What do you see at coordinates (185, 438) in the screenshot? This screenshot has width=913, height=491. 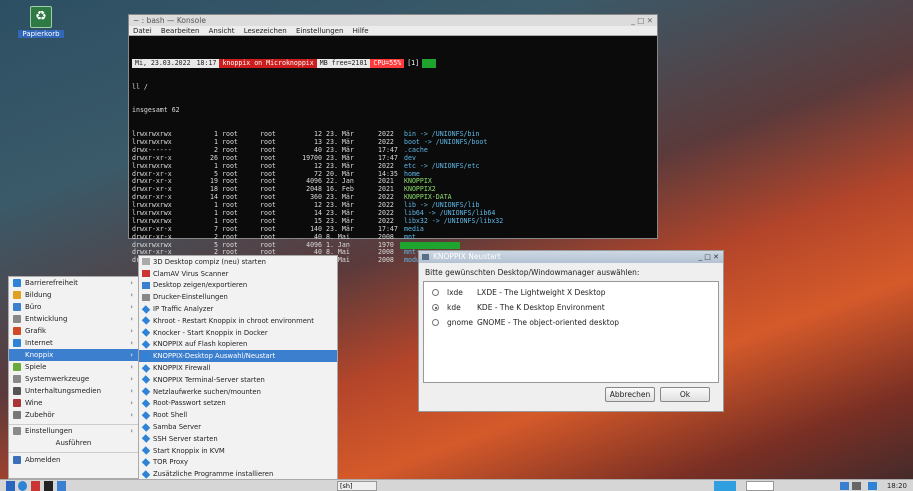 I see `submenu-item-label: SSH Server starten` at bounding box center [185, 438].